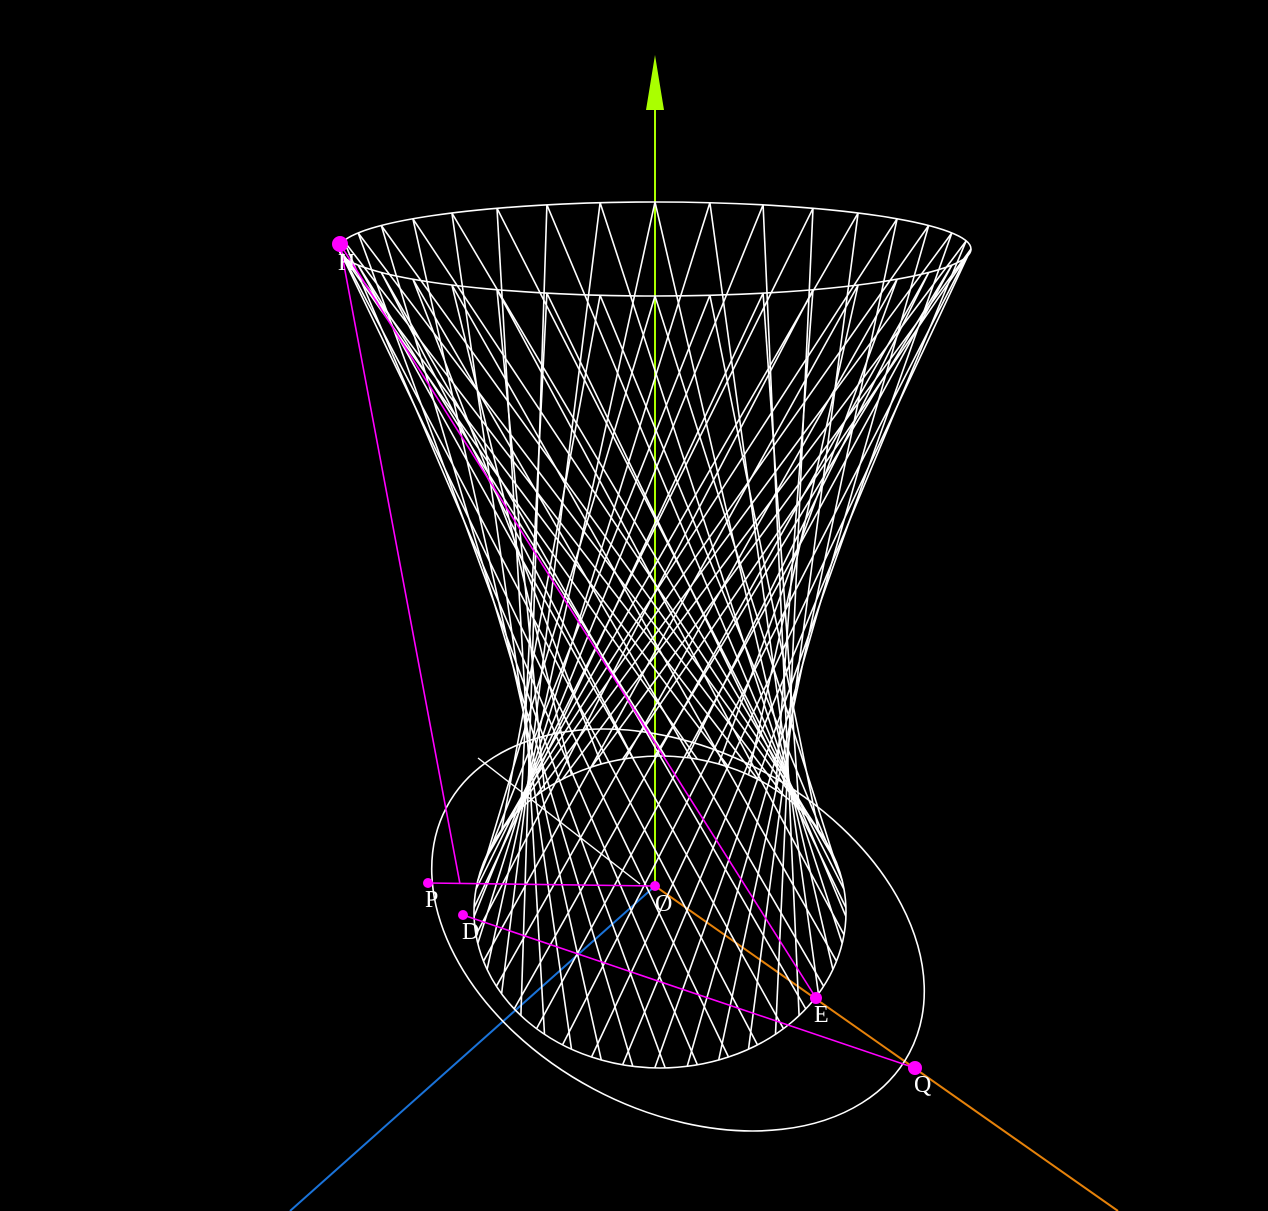 Image resolution: width=1268 pixels, height=1211 pixels. Describe the element at coordinates (663, 904) in the screenshot. I see `label-O: O` at that location.